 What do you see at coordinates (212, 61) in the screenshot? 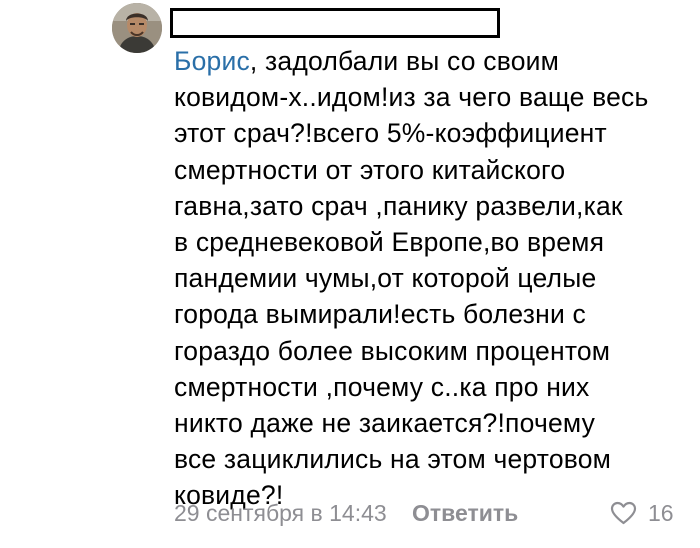
I see `mention-link: Борис` at bounding box center [212, 61].